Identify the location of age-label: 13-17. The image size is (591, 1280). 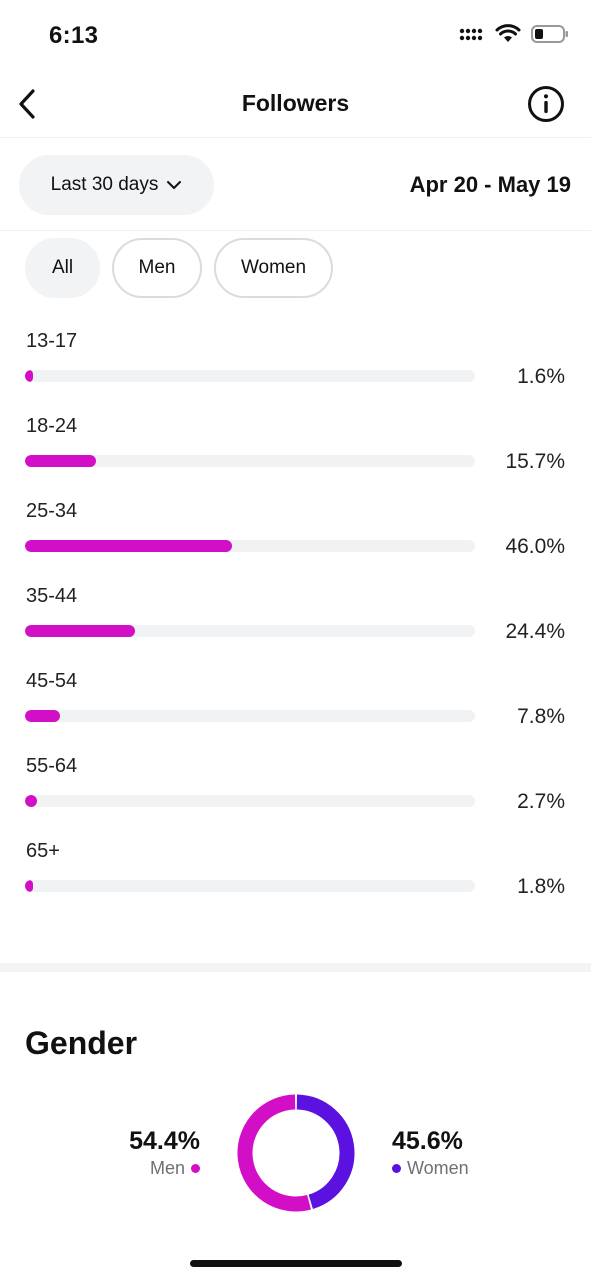
(52, 341).